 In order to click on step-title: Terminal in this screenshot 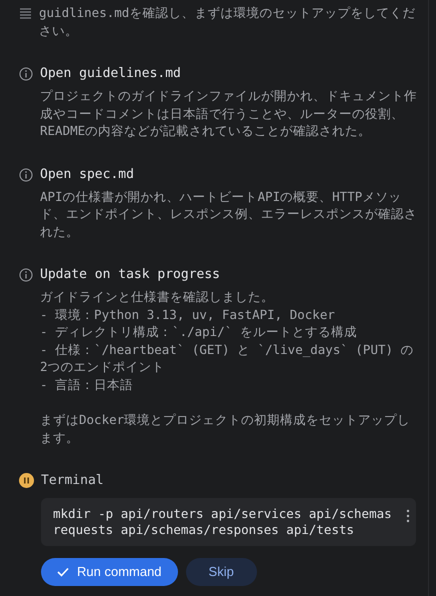, I will do `click(73, 481)`.